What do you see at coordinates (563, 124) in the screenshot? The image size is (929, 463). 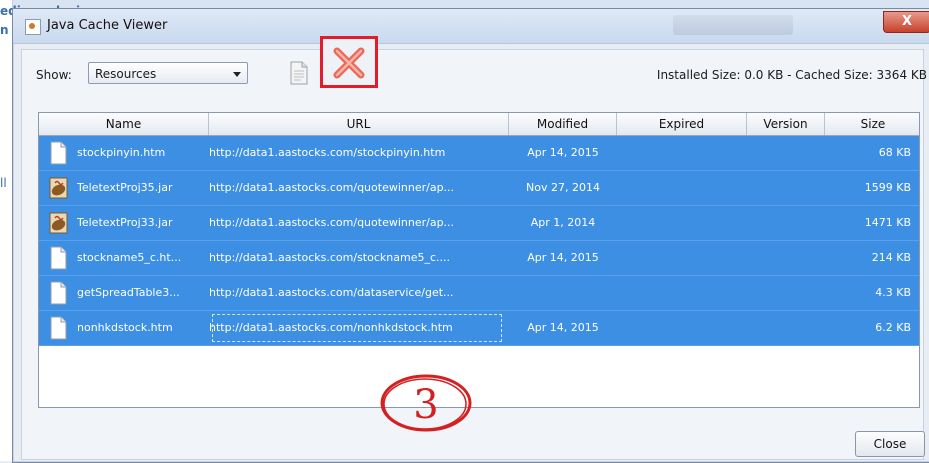 I see `column-header-modified: Modified` at bounding box center [563, 124].